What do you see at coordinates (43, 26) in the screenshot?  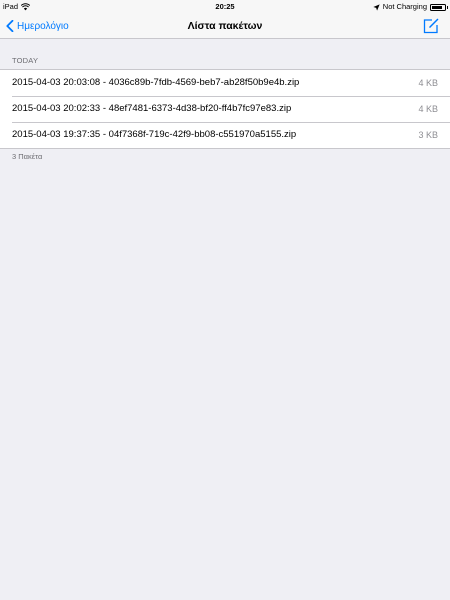 I see `back-button-label: Ημερολόγιο` at bounding box center [43, 26].